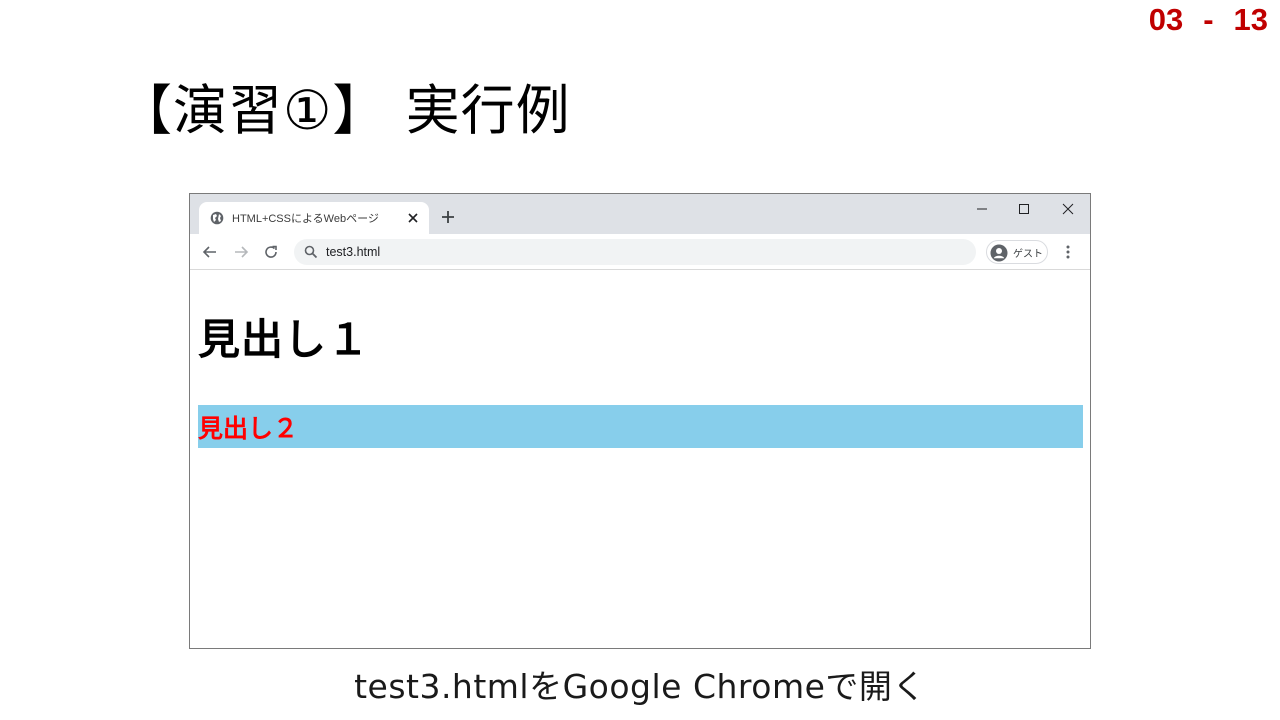  I want to click on avatar-icon, so click(999, 253).